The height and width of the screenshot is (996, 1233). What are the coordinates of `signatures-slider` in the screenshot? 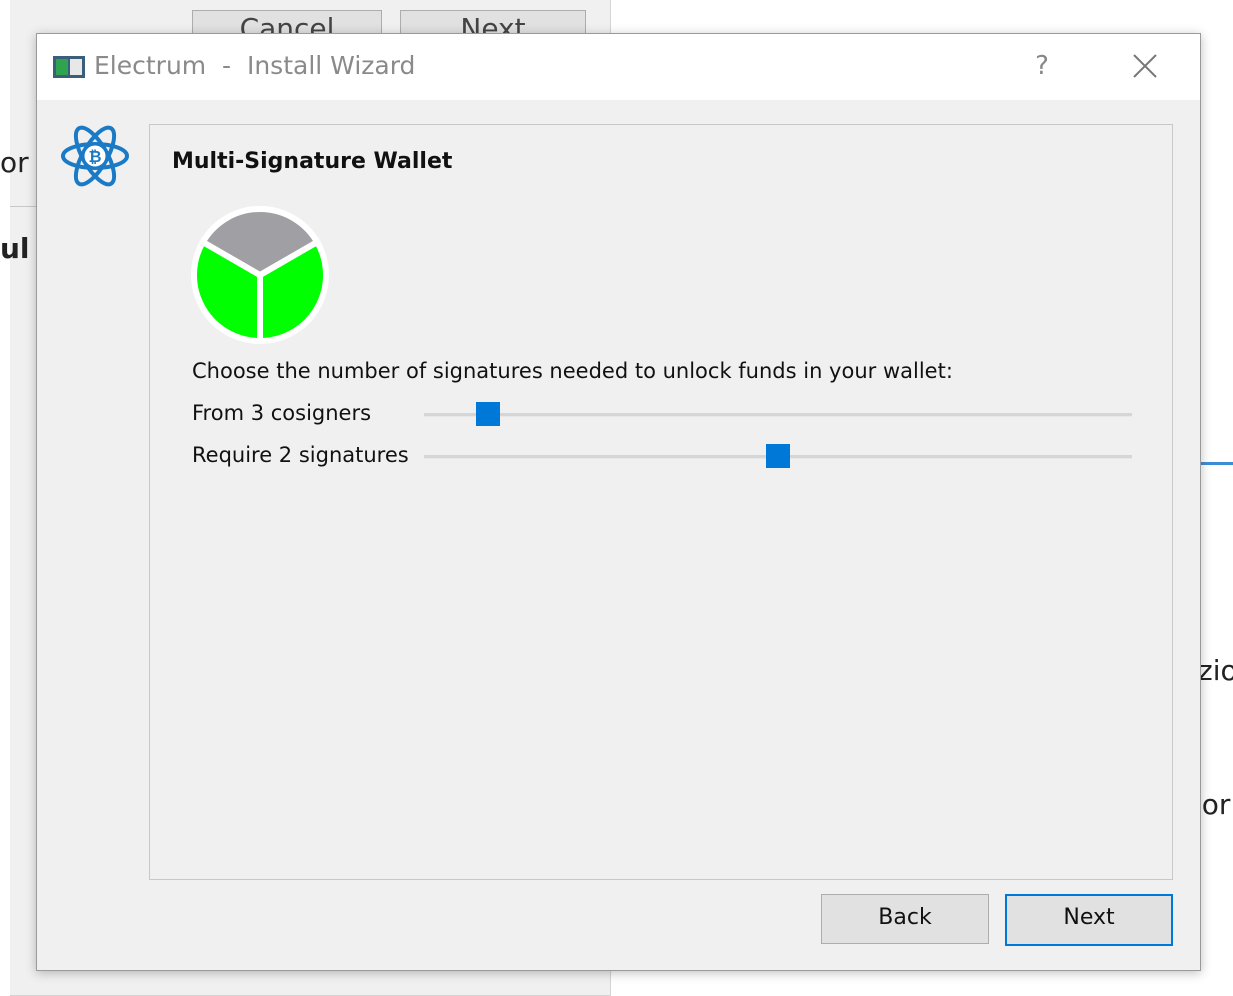 It's located at (778, 456).